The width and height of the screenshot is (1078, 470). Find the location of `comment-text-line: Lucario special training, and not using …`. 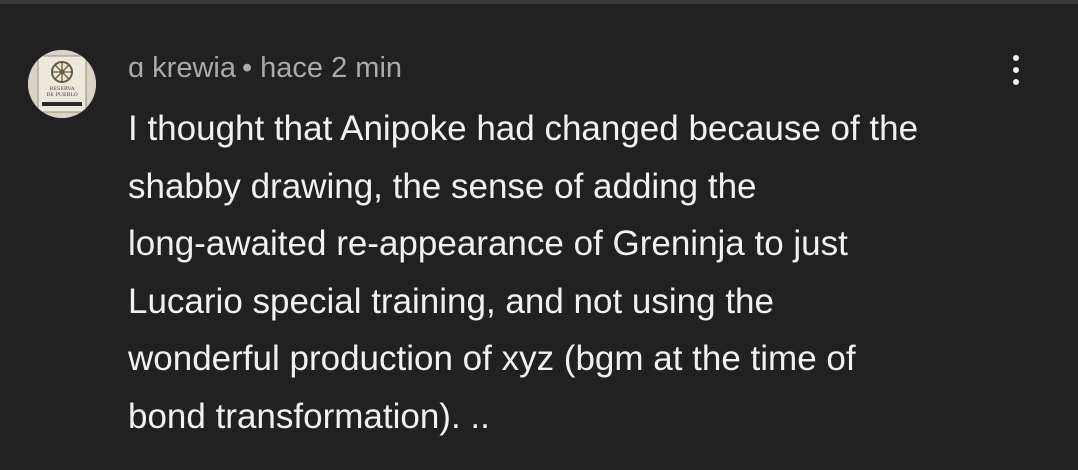

comment-text-line: Lucario special training, and not using … is located at coordinates (451, 301).